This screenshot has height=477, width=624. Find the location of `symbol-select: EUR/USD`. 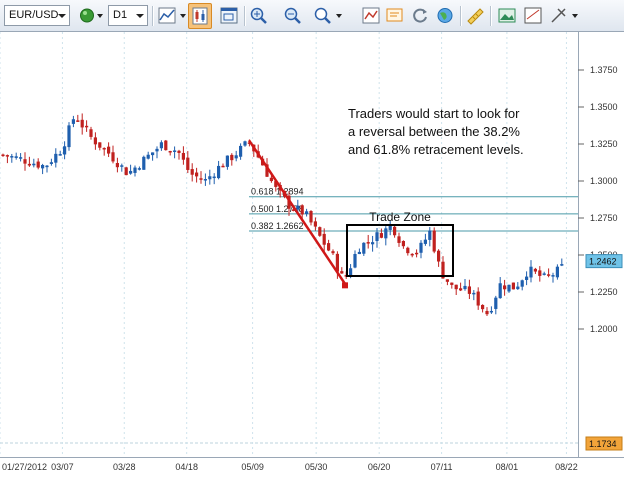

symbol-select: EUR/USD is located at coordinates (37, 15).